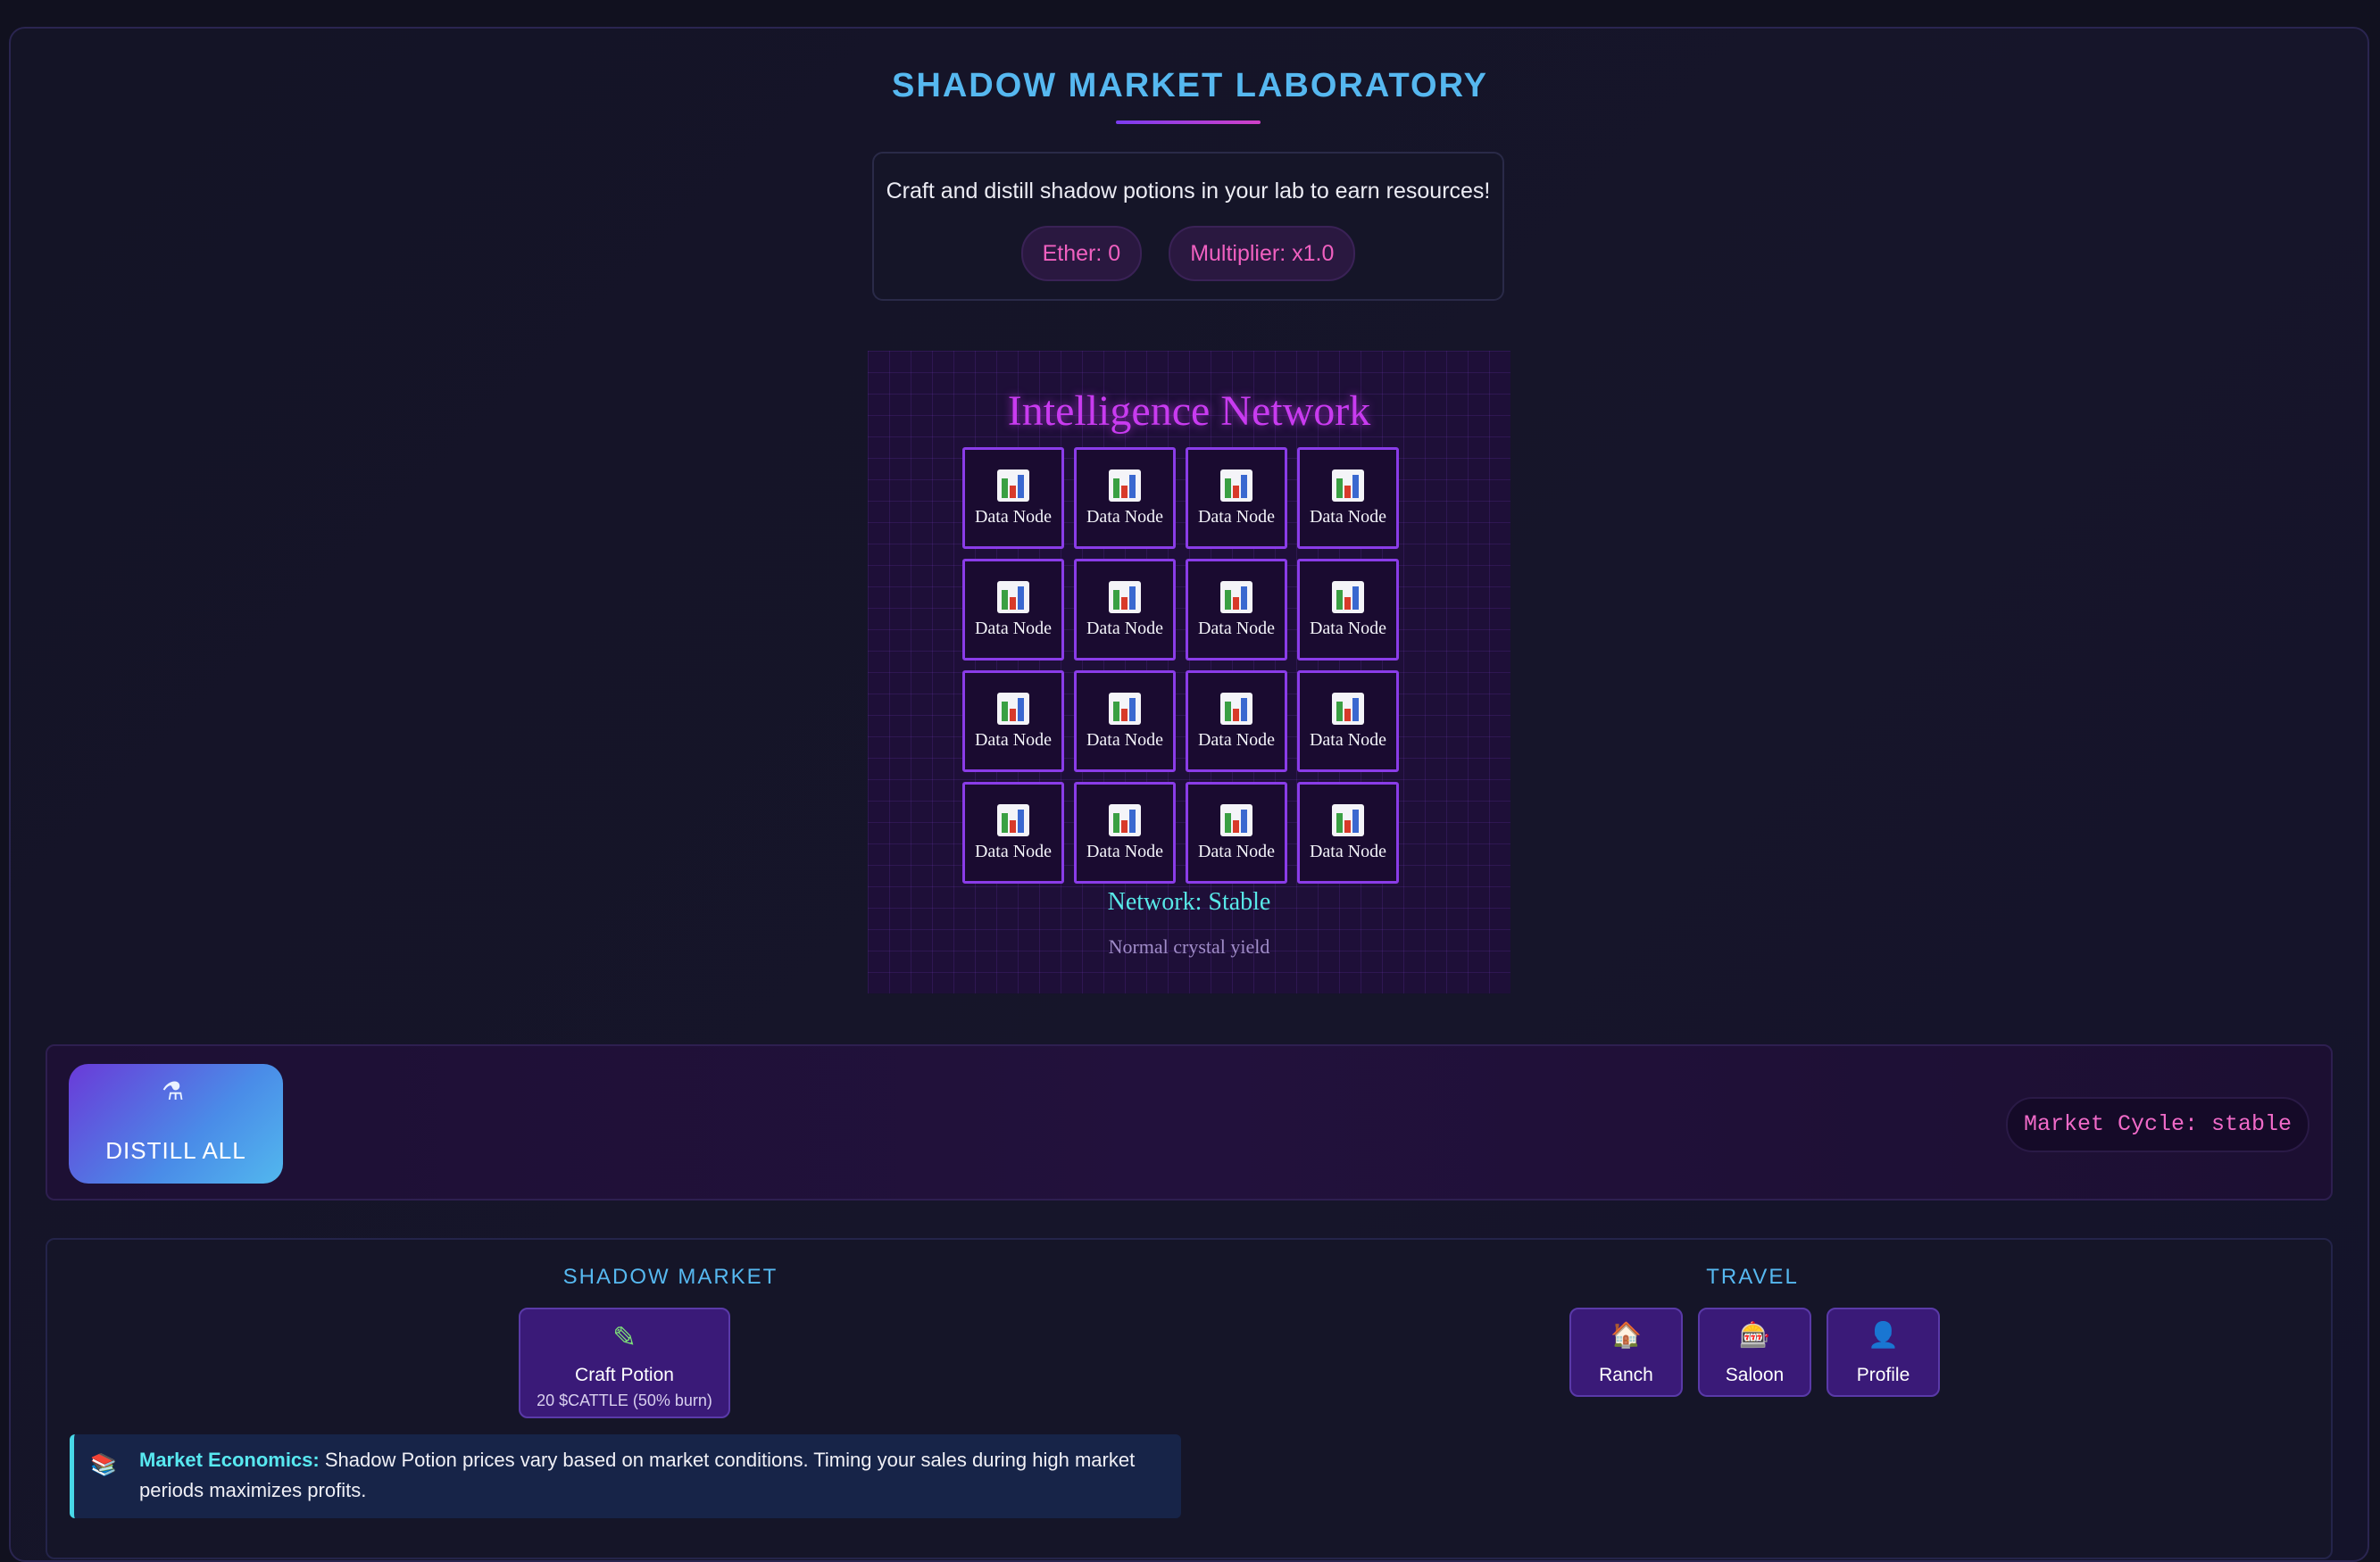 The width and height of the screenshot is (2380, 1562). Describe the element at coordinates (1626, 1352) in the screenshot. I see `travel-ranch-button: 🏠 Ranch` at that location.